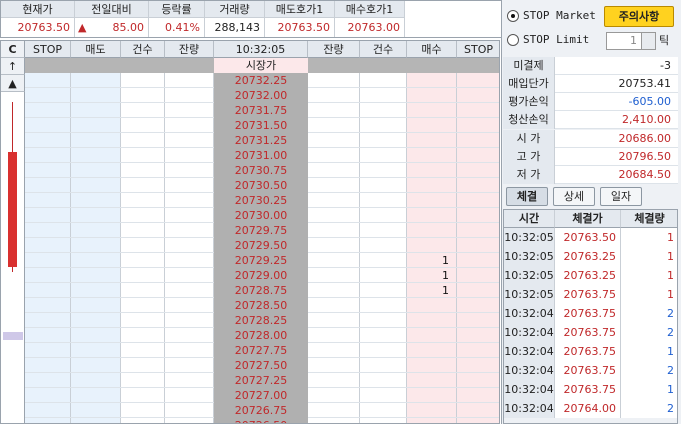 The height and width of the screenshot is (424, 681). I want to click on price-level: 20732.00, so click(261, 95).